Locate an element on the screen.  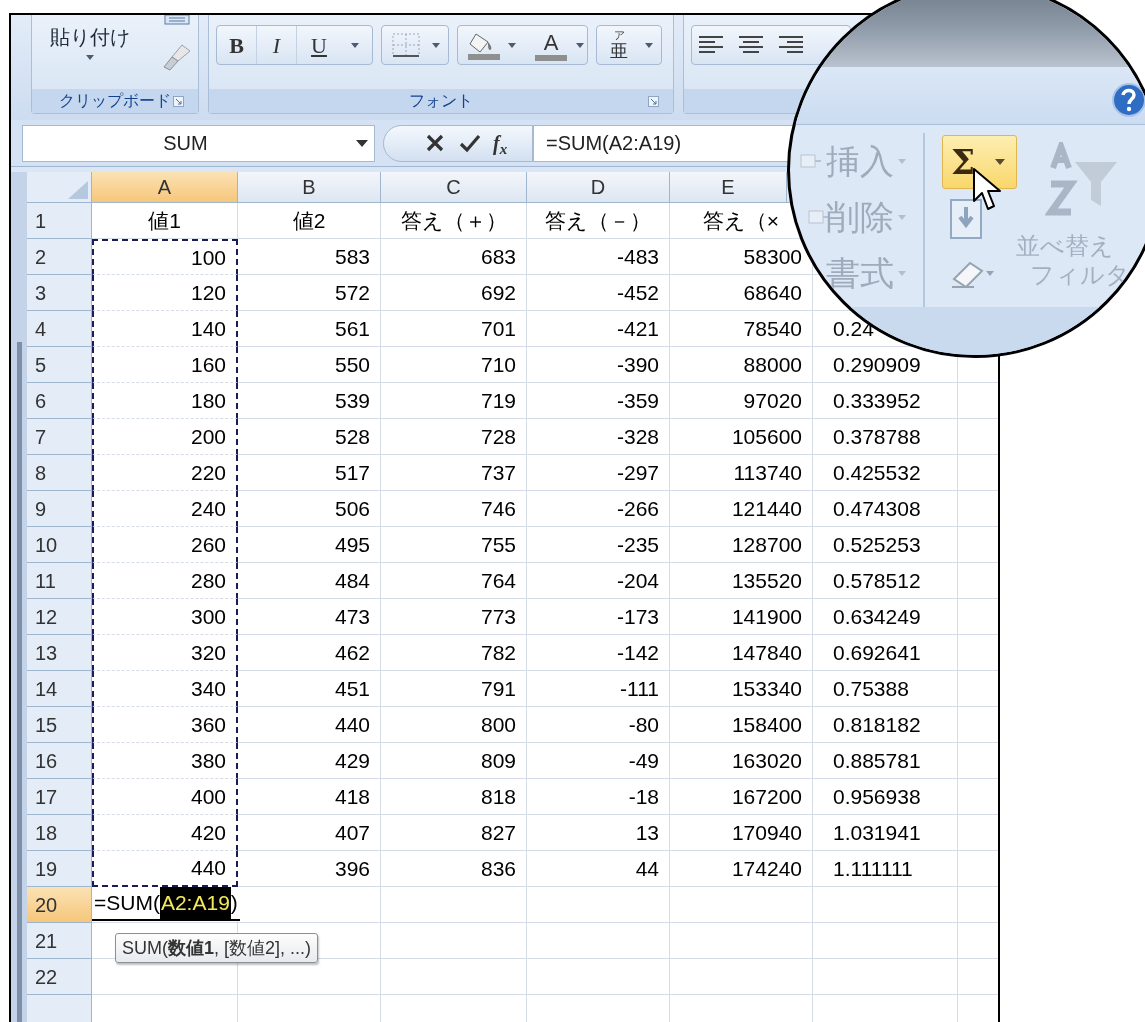
table-cell: 13 is located at coordinates (598, 833).